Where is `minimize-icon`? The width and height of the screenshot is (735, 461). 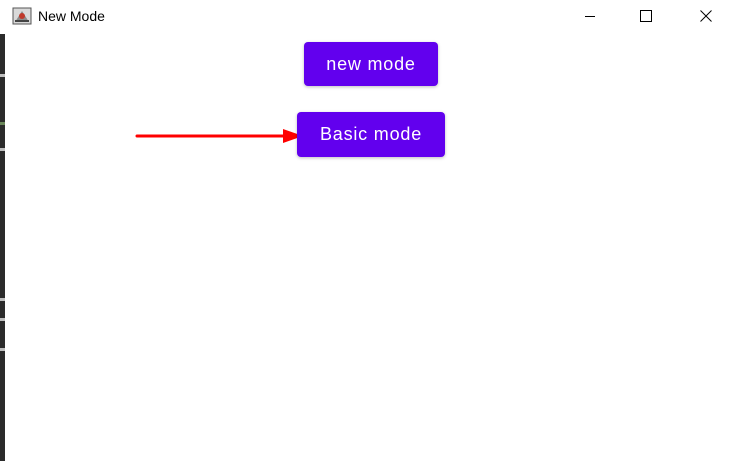 minimize-icon is located at coordinates (590, 16).